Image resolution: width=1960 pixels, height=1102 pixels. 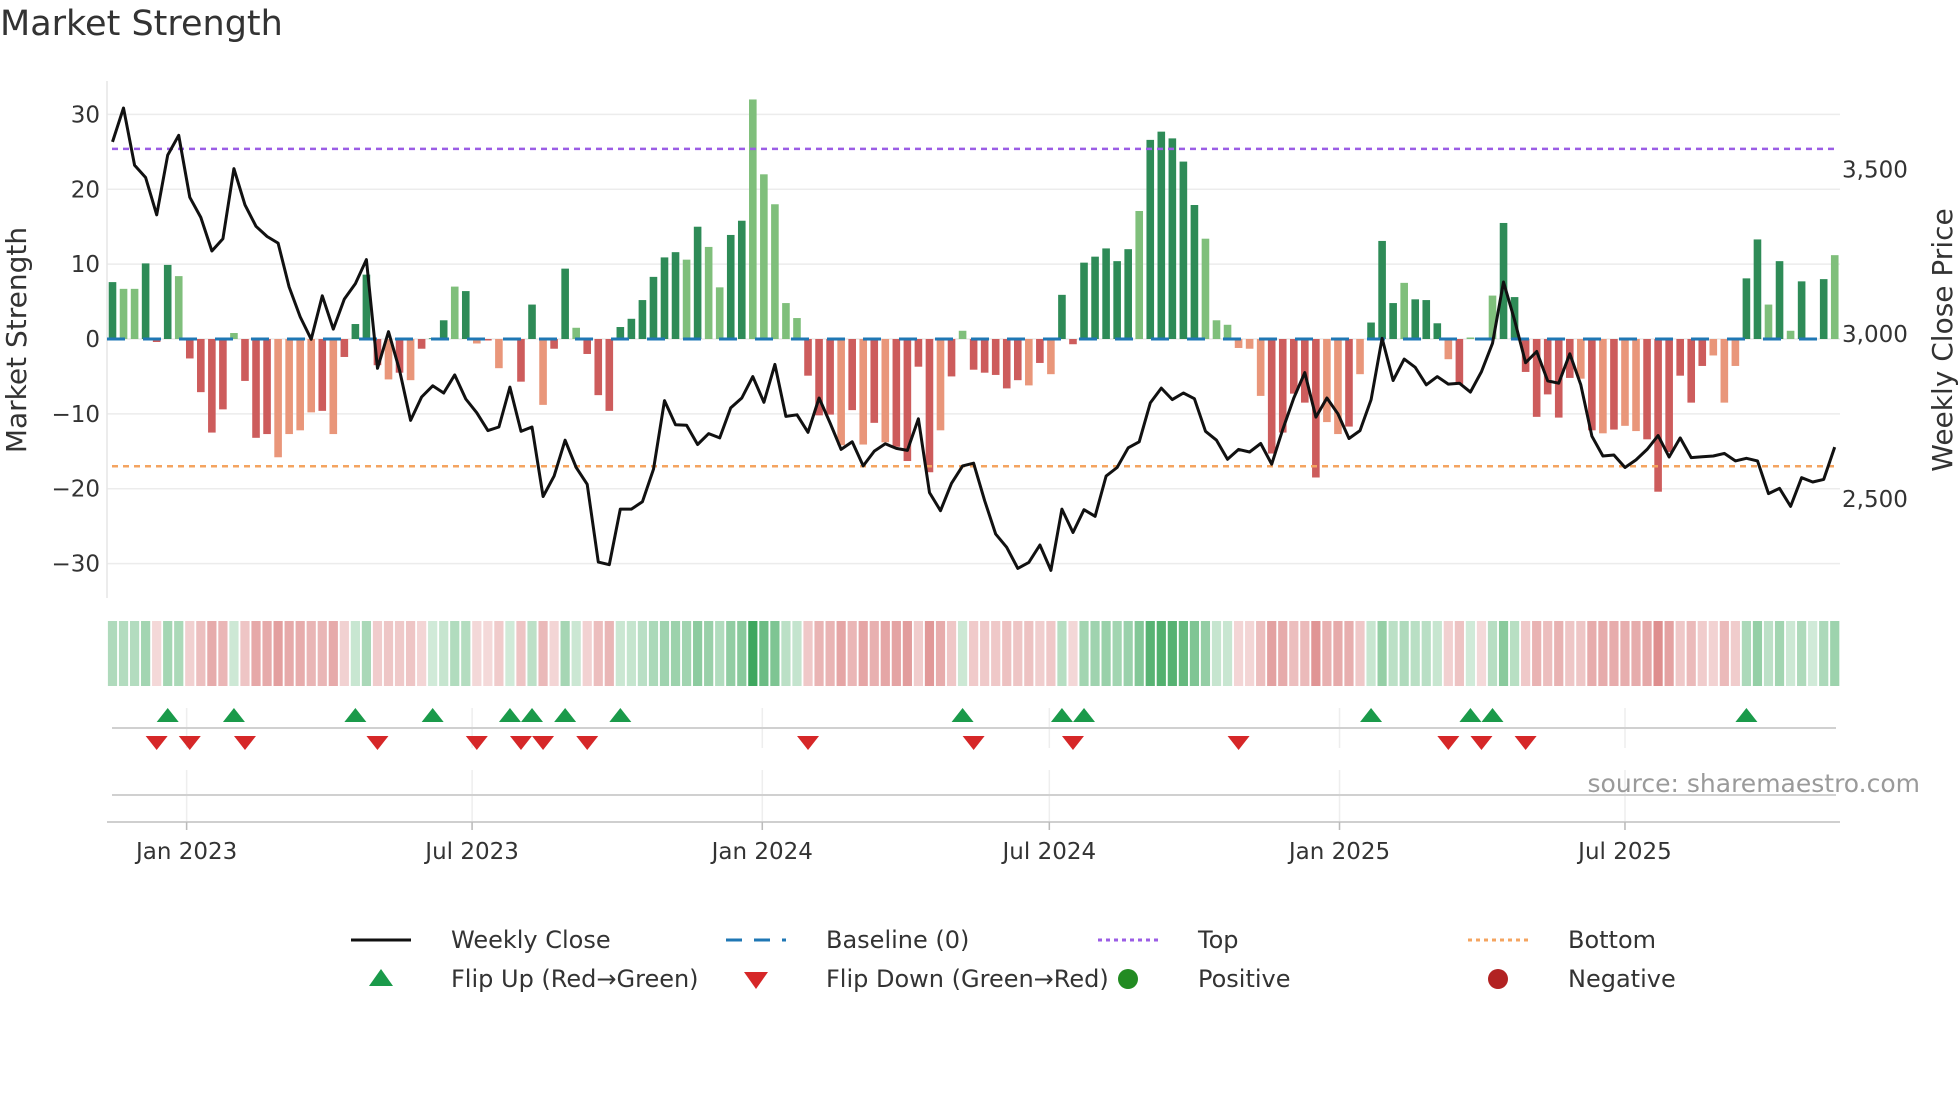 I want to click on strength-heat-strip, so click(x=973, y=653).